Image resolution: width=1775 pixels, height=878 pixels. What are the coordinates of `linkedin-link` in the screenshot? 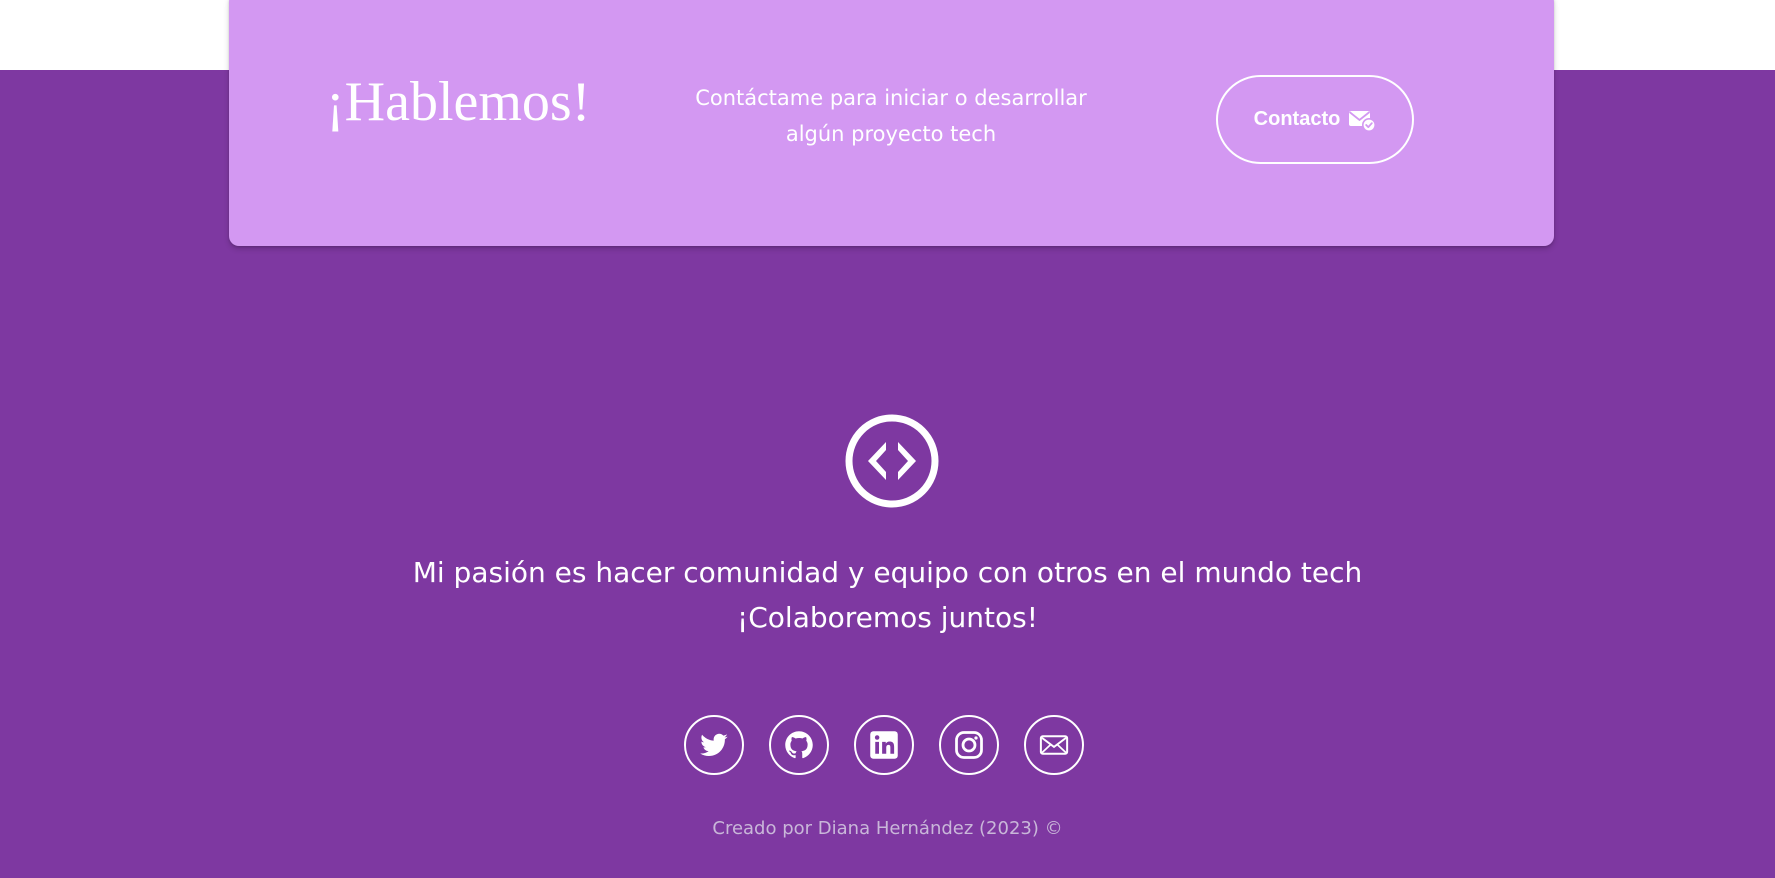 It's located at (884, 745).